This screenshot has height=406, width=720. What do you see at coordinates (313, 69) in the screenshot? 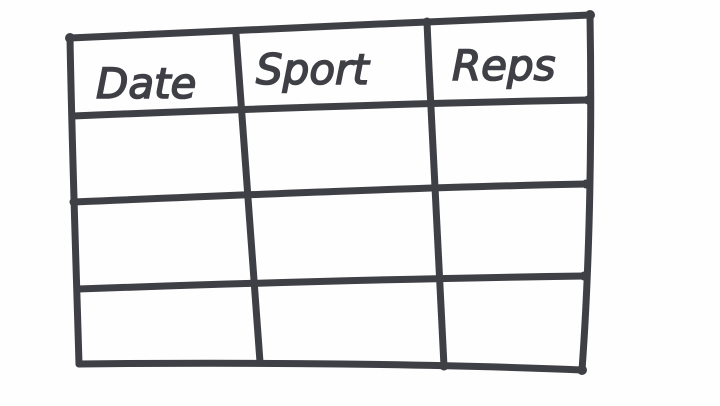
I see `header-sport: Sport` at bounding box center [313, 69].